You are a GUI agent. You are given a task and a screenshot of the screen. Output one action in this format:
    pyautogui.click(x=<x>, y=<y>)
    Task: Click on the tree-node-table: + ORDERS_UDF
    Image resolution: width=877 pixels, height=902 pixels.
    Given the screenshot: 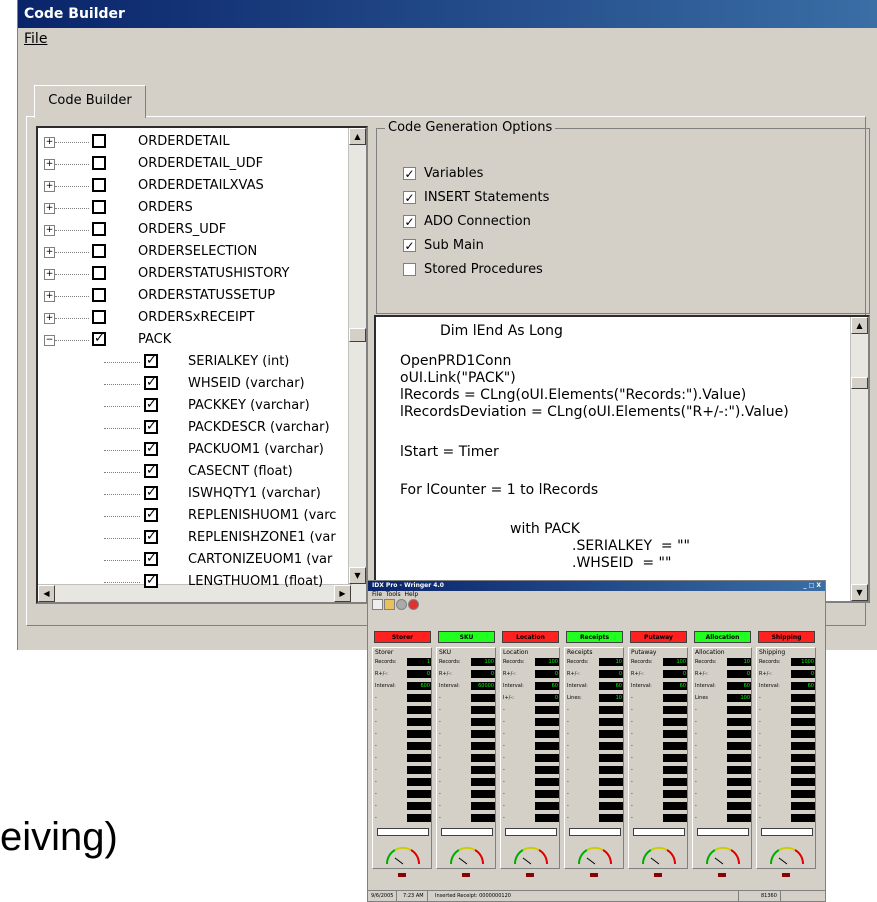 What is the action you would take?
    pyautogui.click(x=193, y=230)
    